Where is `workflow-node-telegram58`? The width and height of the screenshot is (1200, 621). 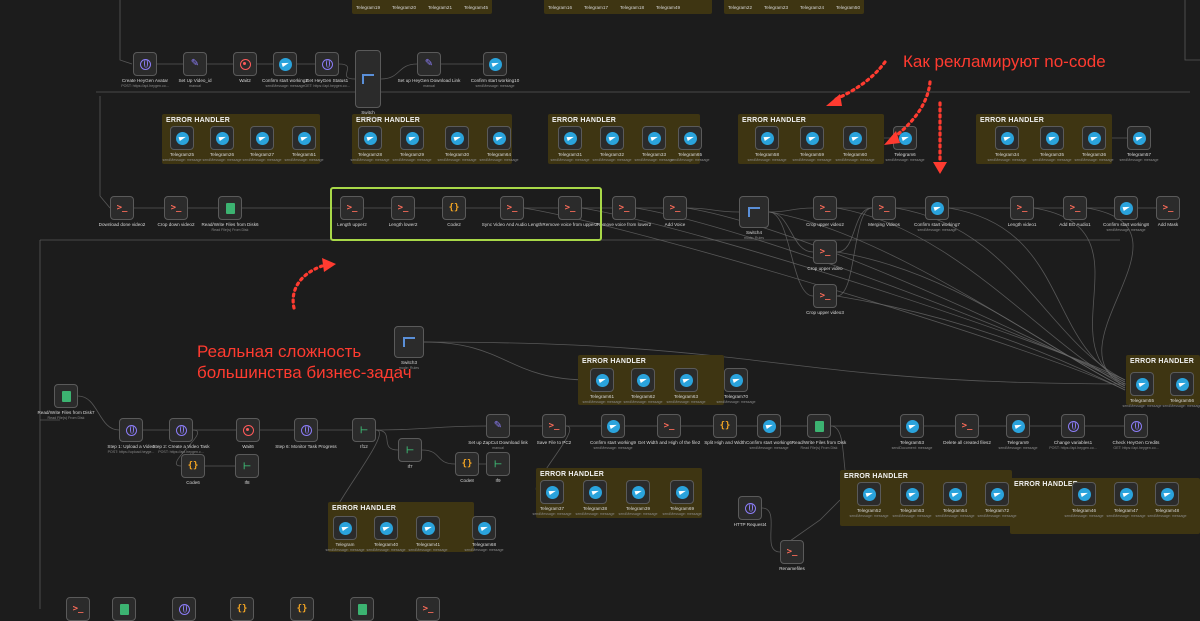
workflow-node-telegram58 is located at coordinates (767, 138).